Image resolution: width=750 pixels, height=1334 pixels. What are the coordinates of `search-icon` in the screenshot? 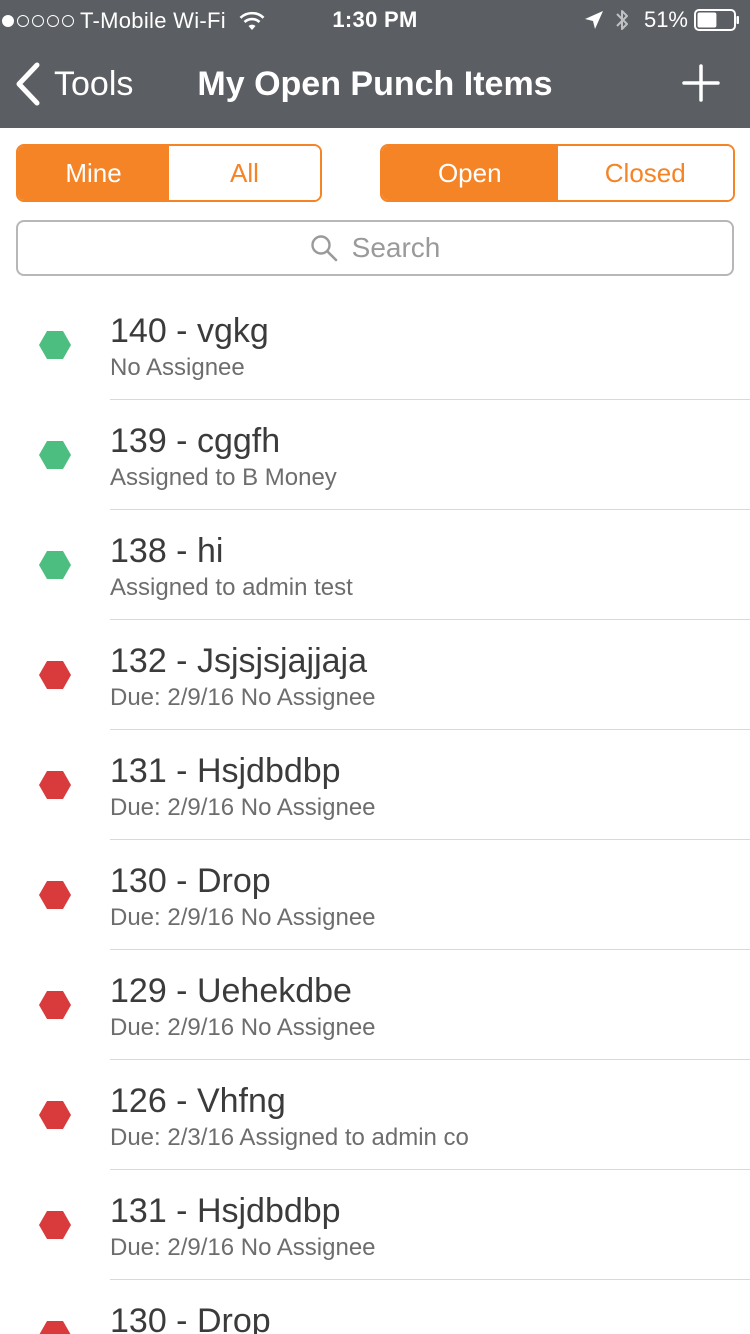 It's located at (323, 248).